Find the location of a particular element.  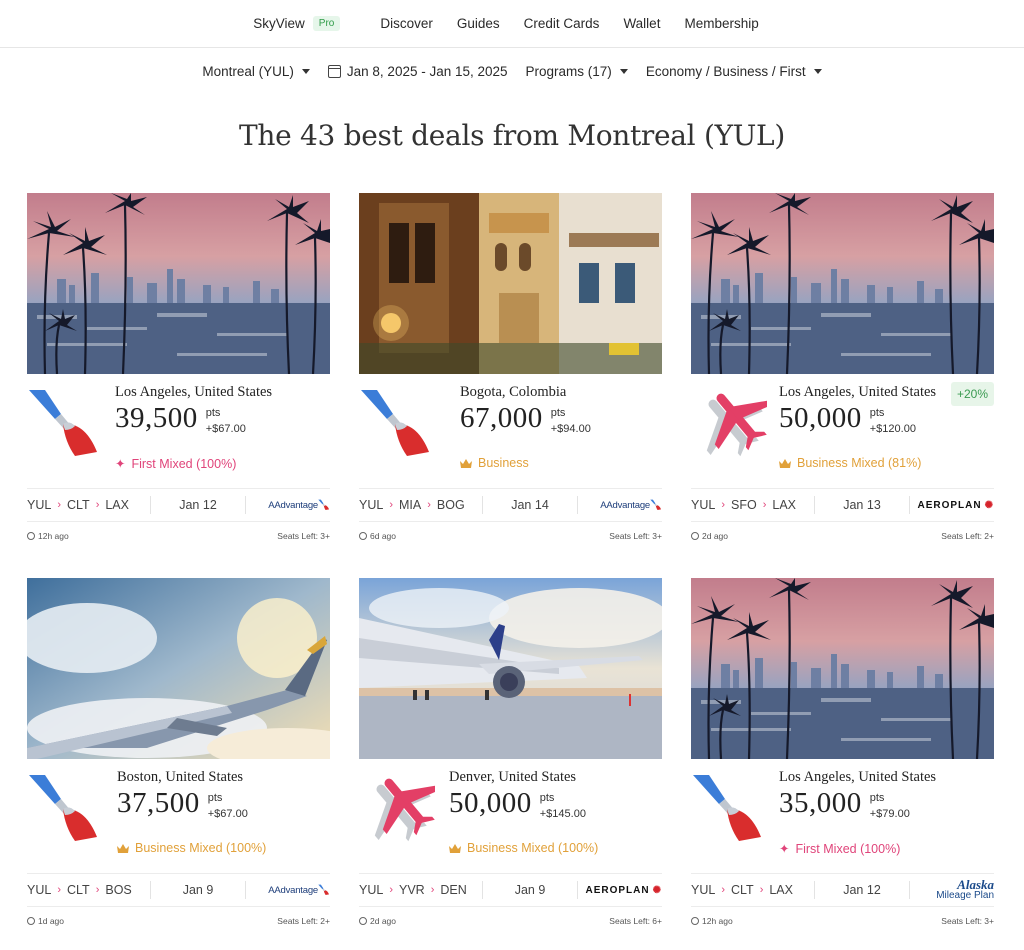

route-row: YUL › YVR › DEN Jan 9 AEROPLAN ✺ is located at coordinates (510, 890).